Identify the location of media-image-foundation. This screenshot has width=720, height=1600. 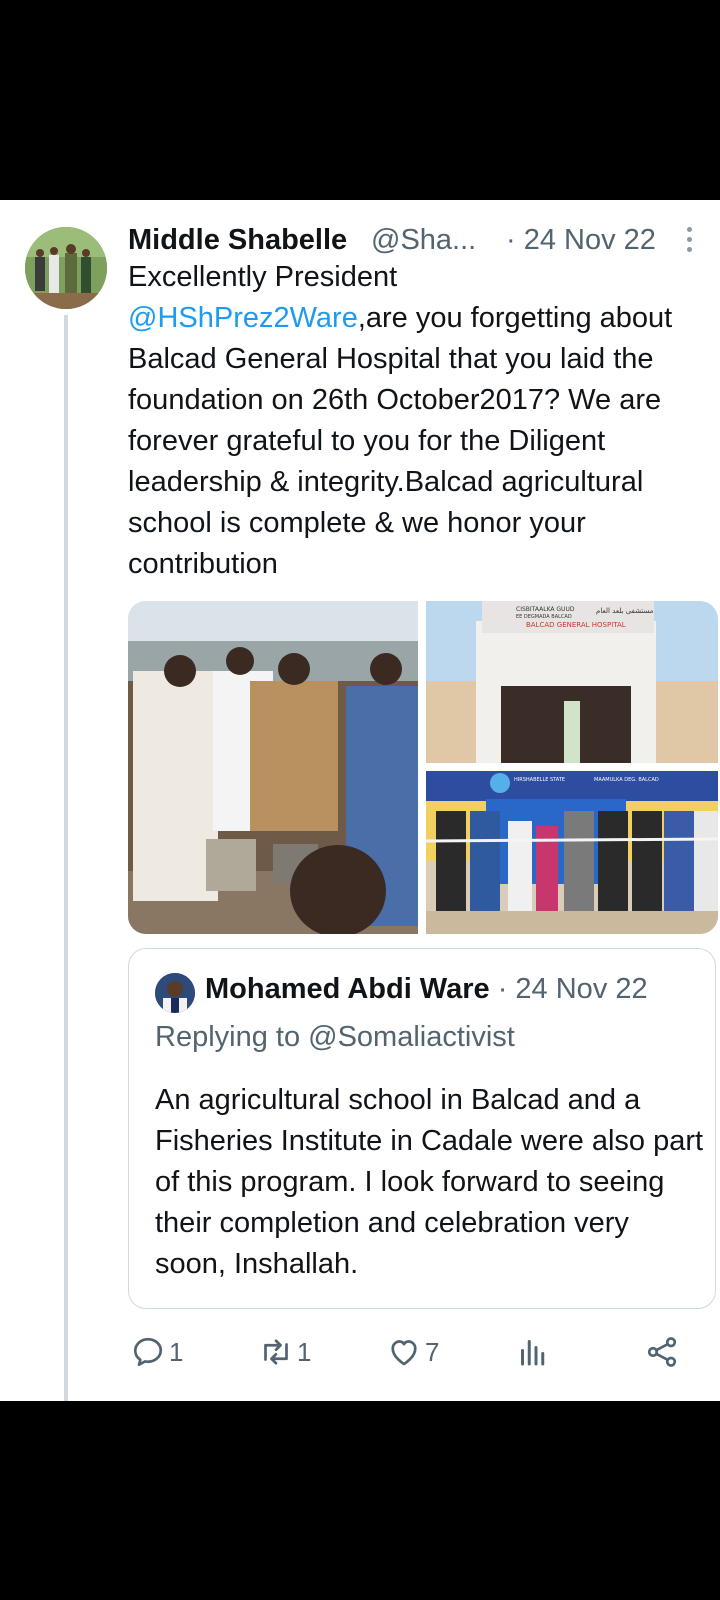
(273, 767).